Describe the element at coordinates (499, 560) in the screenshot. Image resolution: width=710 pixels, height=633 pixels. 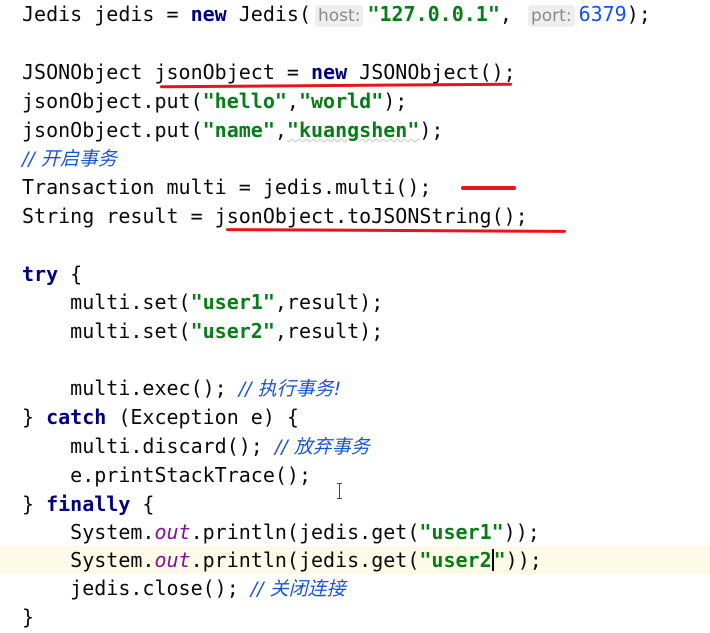
I see `string-literal: "` at that location.